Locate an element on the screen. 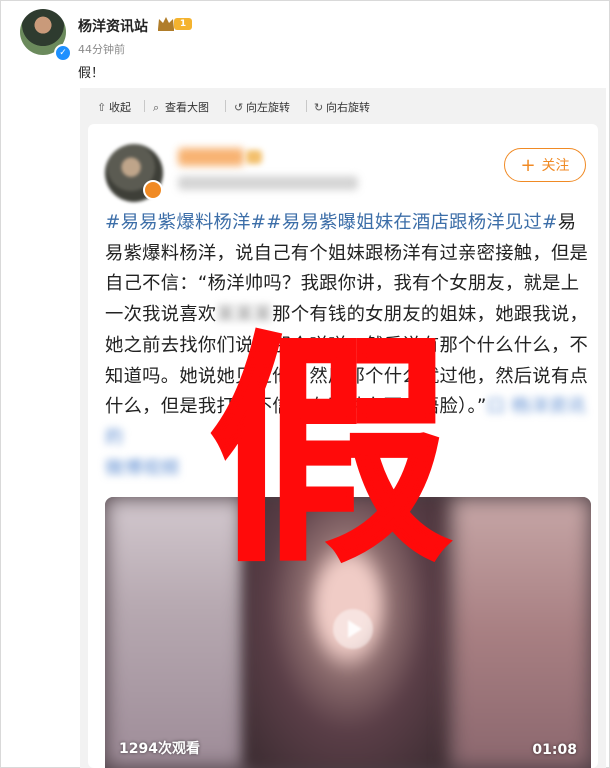 The height and width of the screenshot is (768, 610). view-large-label: 查看大图 is located at coordinates (187, 107).